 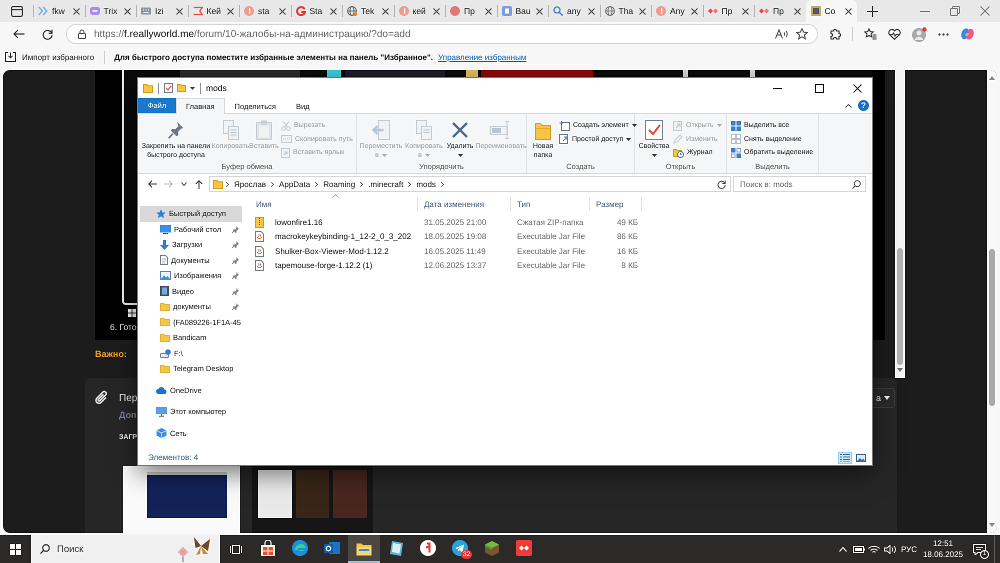 I want to click on taskbar-search-field: Поиск, so click(x=125, y=549).